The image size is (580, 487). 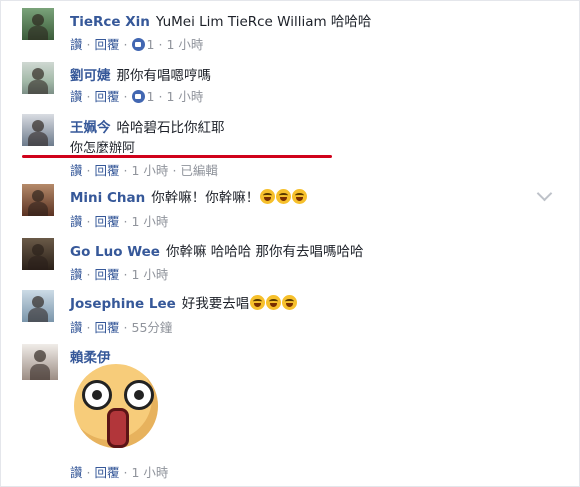 What do you see at coordinates (199, 170) in the screenshot?
I see `edited-label: 已編輯` at bounding box center [199, 170].